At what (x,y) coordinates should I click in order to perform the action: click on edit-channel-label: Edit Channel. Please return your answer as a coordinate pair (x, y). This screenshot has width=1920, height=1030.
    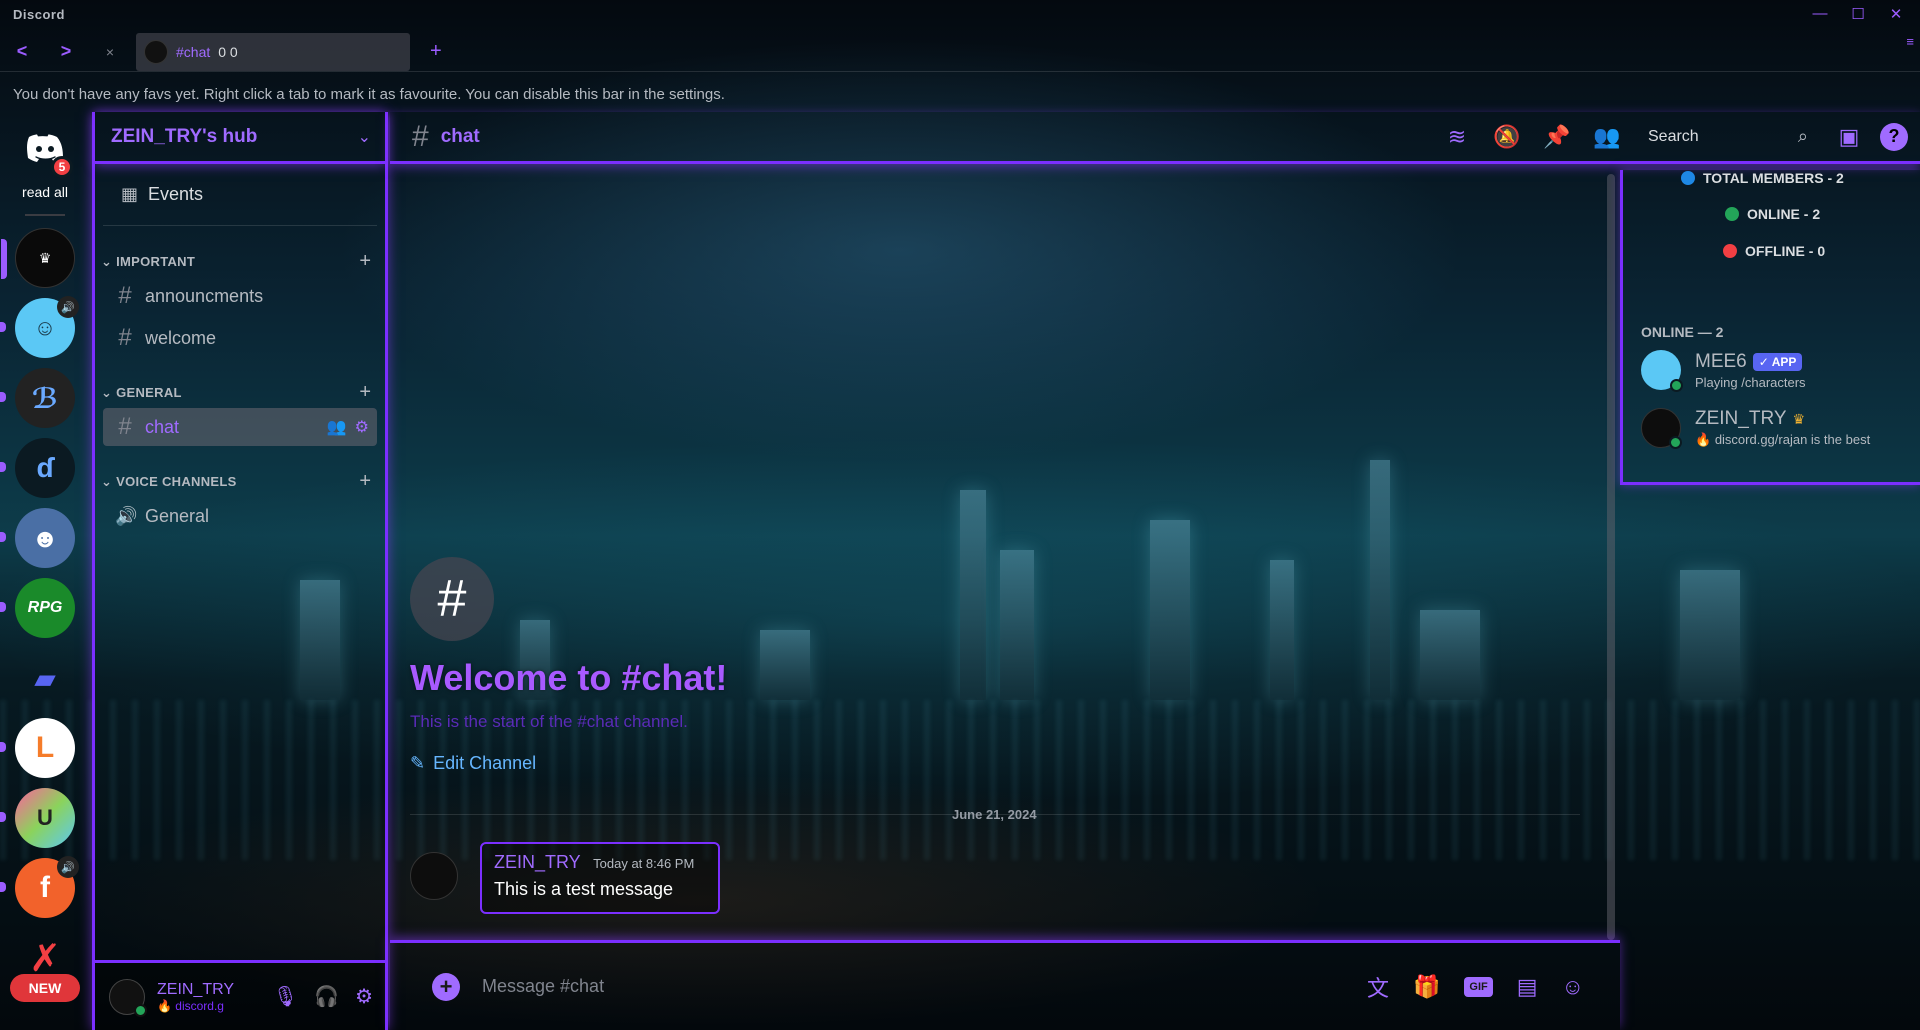
    Looking at the image, I should click on (485, 763).